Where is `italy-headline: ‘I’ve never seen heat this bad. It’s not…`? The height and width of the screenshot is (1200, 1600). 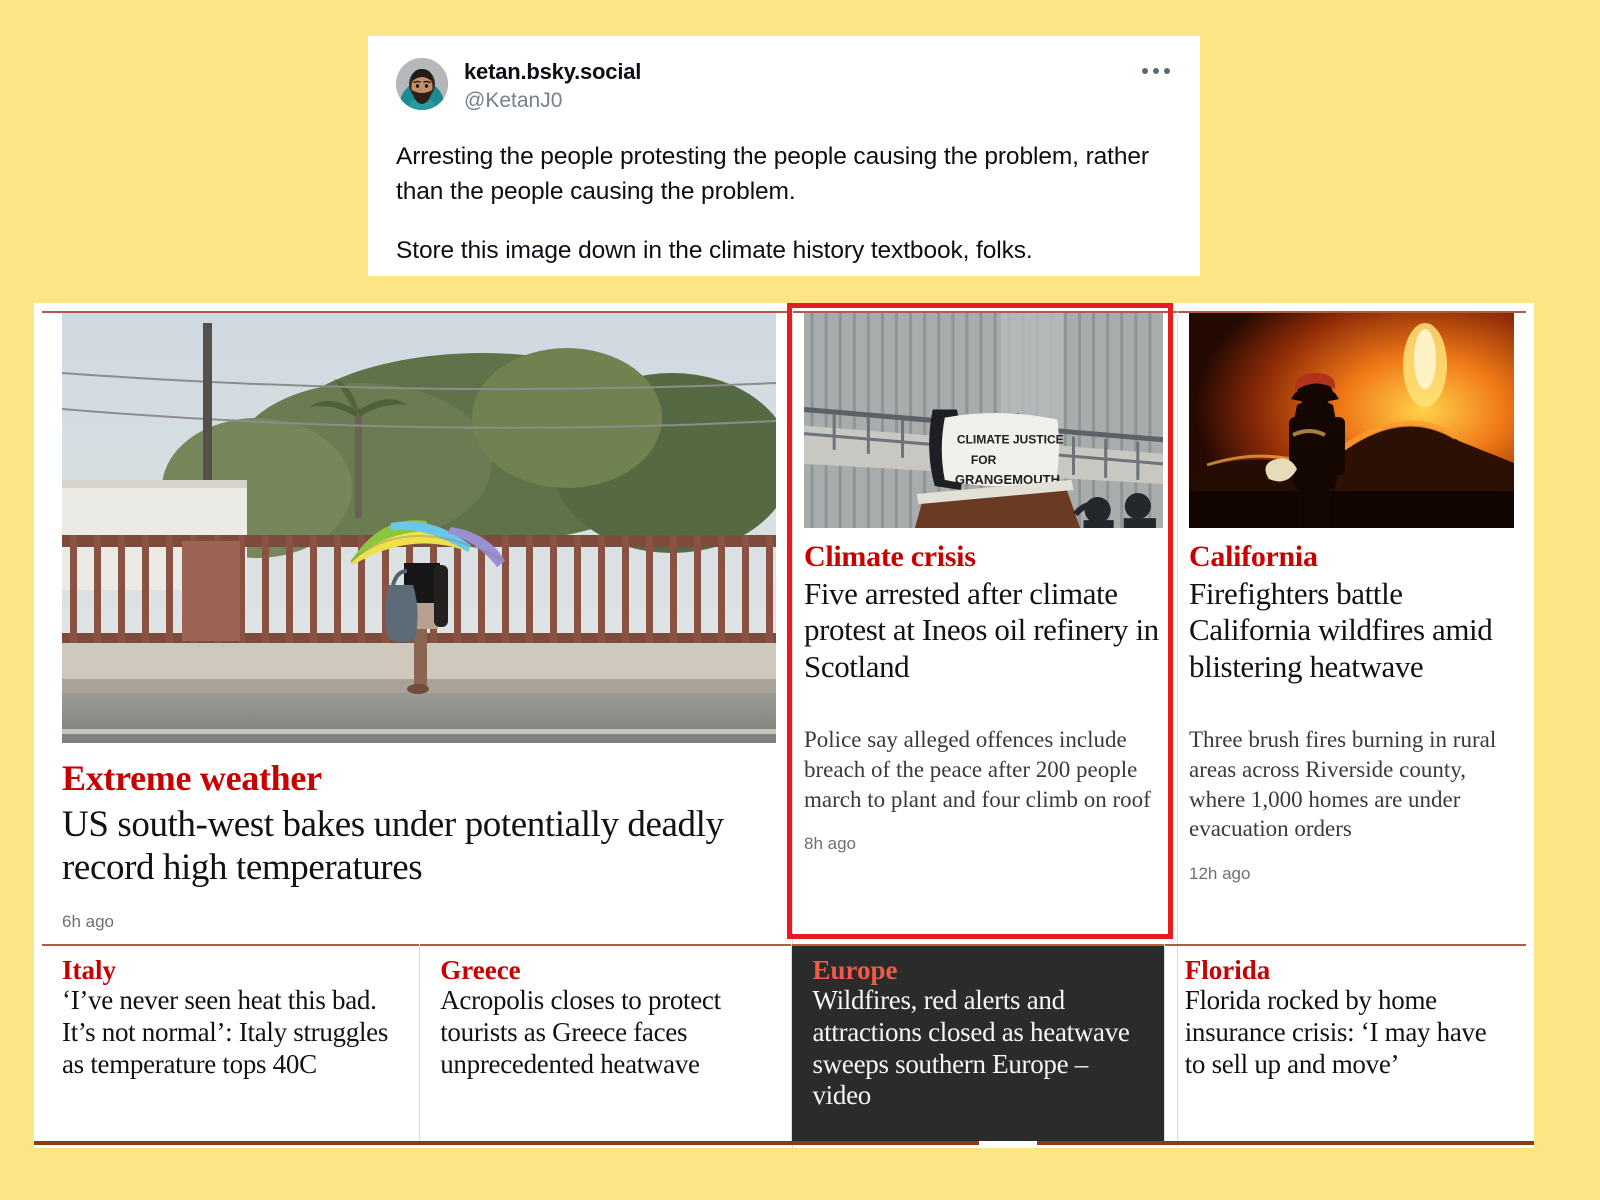 italy-headline: ‘I’ve never seen heat this bad. It’s not… is located at coordinates (232, 1032).